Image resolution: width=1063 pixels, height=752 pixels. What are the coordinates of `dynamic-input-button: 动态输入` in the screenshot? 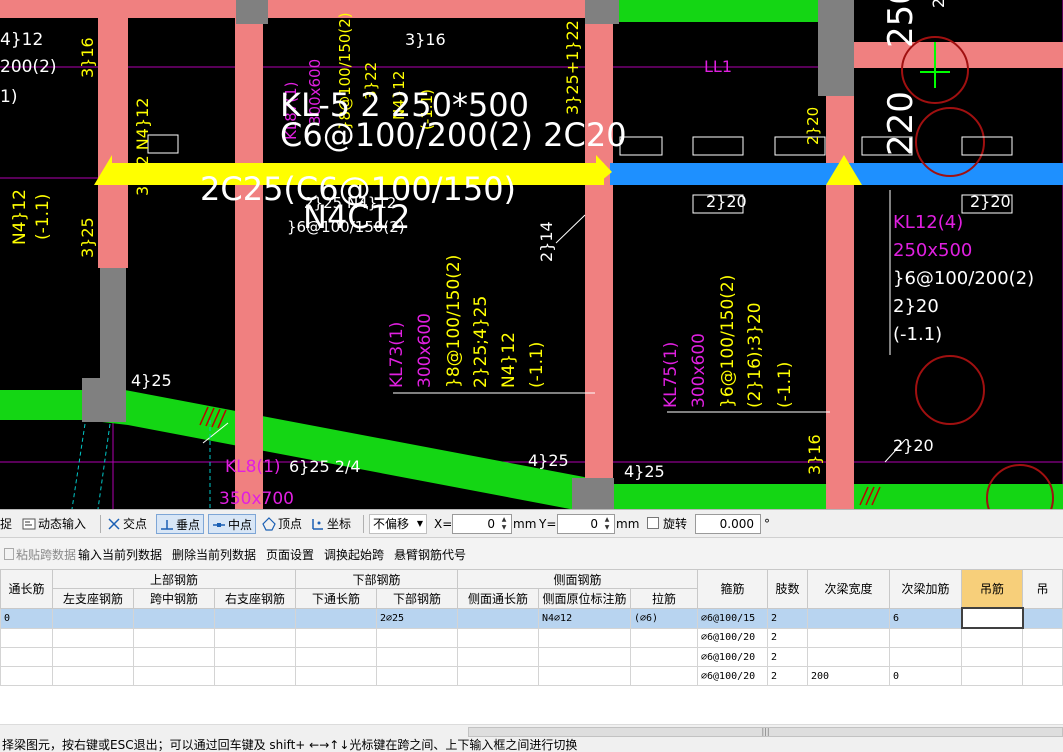 It's located at (54, 524).